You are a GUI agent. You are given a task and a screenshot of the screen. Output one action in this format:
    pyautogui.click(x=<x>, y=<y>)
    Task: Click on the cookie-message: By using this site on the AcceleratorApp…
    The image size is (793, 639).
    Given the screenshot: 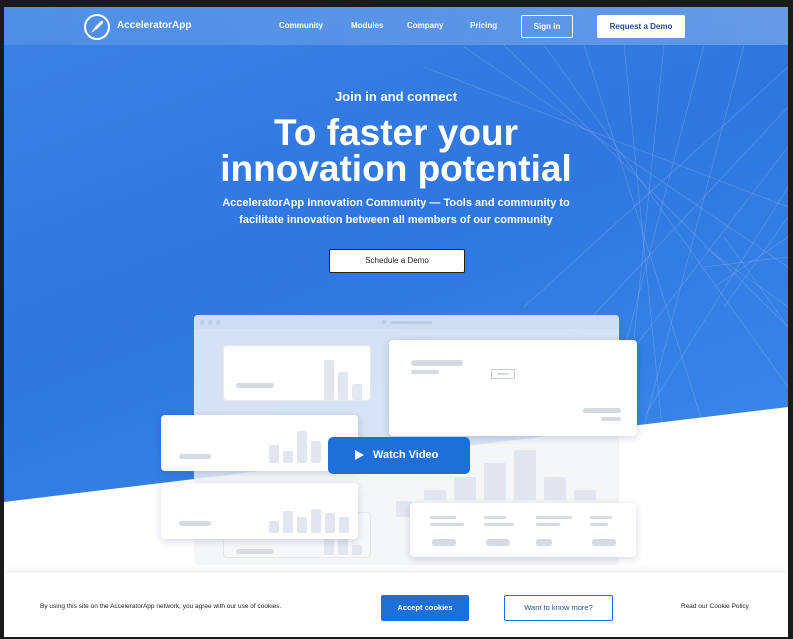 What is the action you would take?
    pyautogui.click(x=161, y=606)
    